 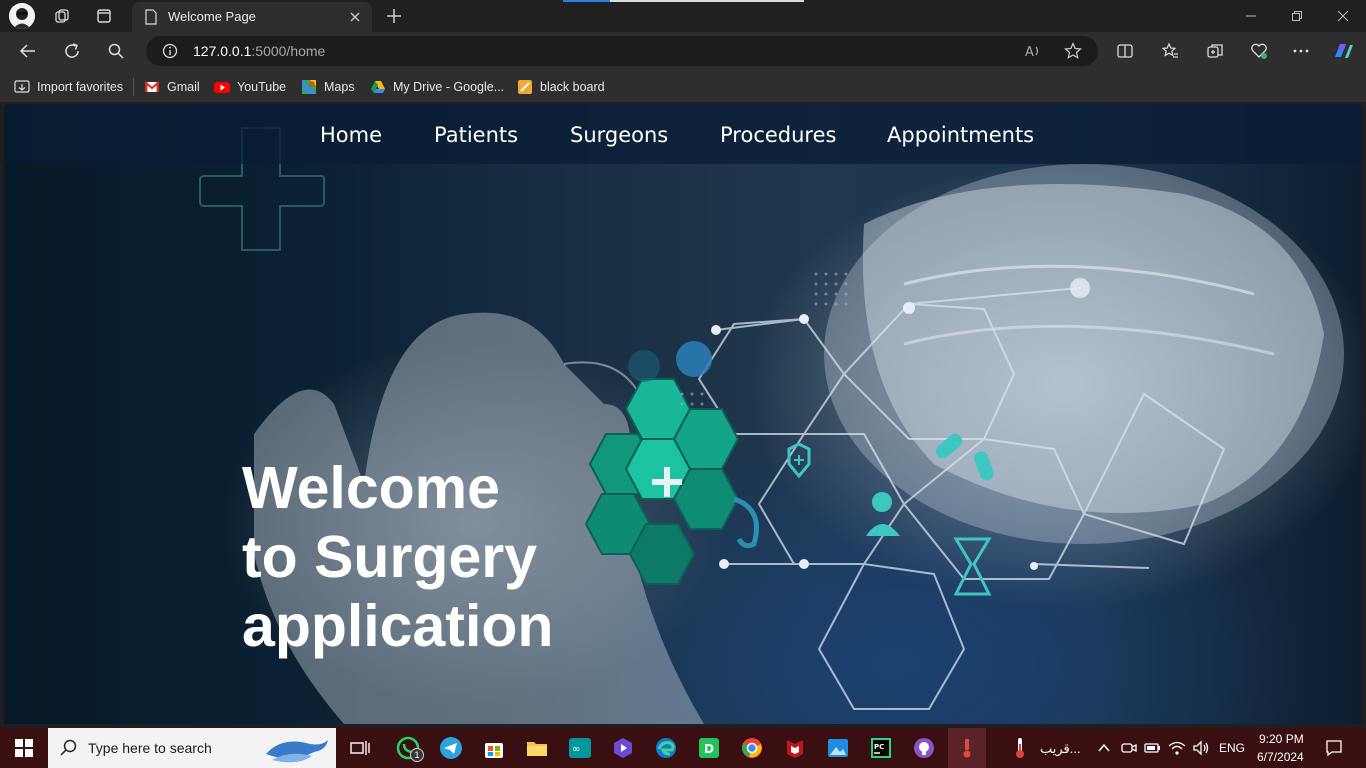 I want to click on page-icon, so click(x=151, y=17).